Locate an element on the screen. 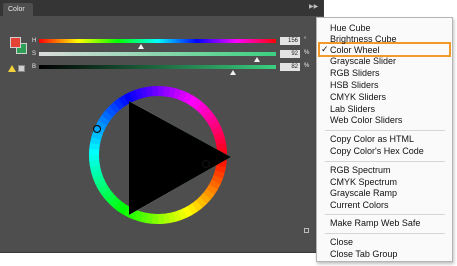 The image size is (457, 266). menu-item-web-color-sliders: Web Color Sliders is located at coordinates (366, 120).